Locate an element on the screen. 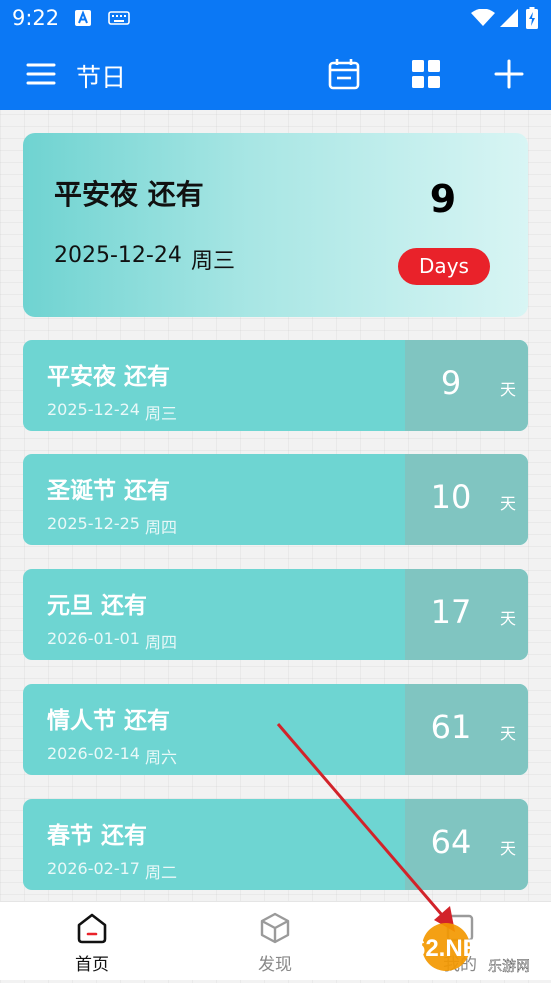  battery-icon is located at coordinates (532, 20).